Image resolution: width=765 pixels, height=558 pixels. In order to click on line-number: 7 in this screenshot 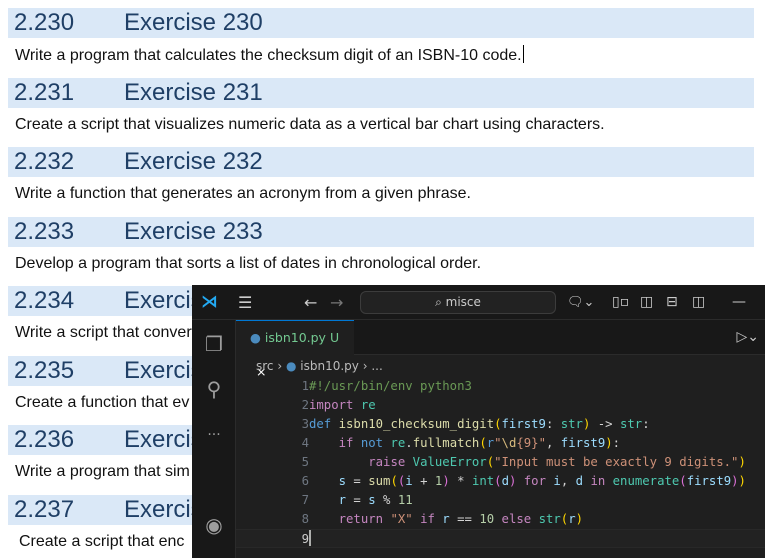, I will do `click(305, 500)`.